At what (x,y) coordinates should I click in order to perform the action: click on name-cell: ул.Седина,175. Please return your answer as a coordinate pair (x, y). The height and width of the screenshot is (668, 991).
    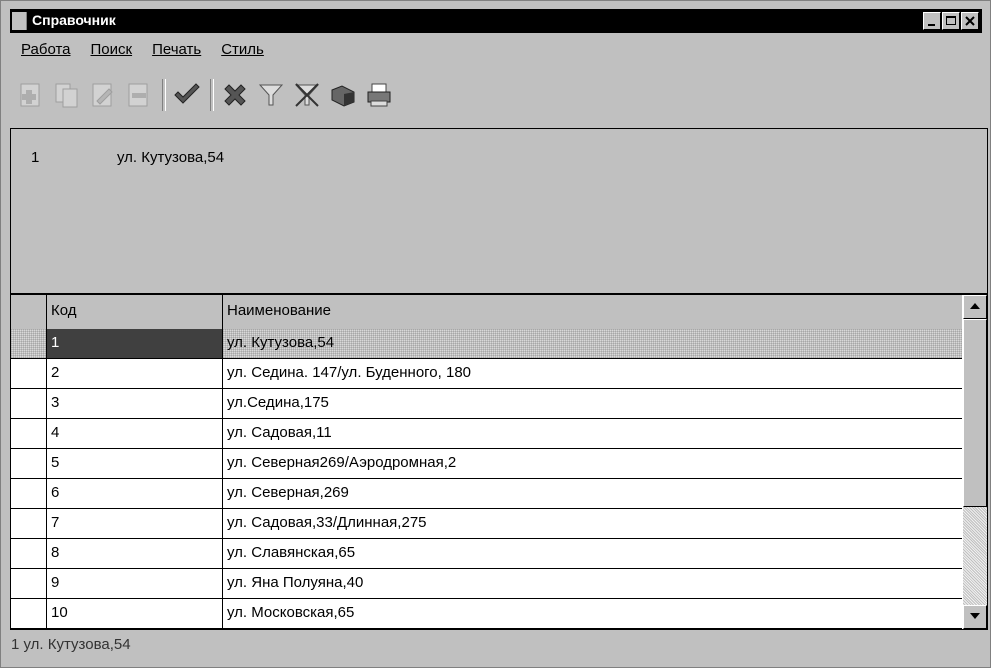
    Looking at the image, I should click on (592, 403).